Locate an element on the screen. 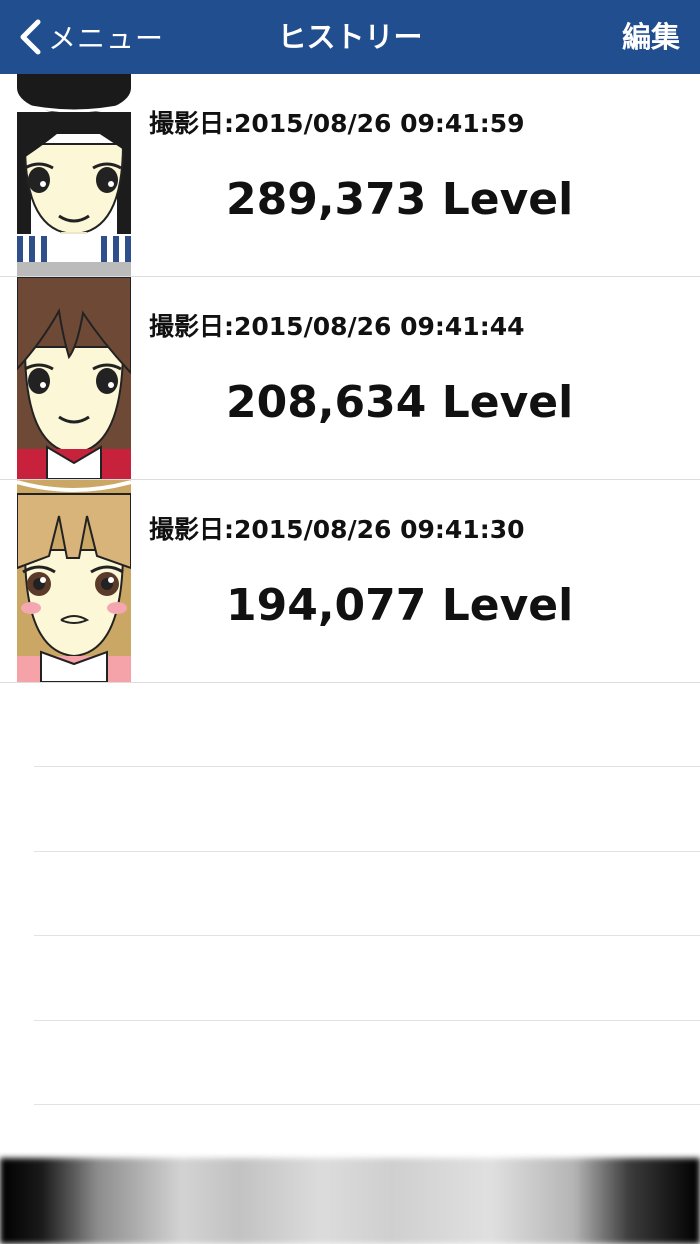  avatar-brown-hair-icon is located at coordinates (74, 378).